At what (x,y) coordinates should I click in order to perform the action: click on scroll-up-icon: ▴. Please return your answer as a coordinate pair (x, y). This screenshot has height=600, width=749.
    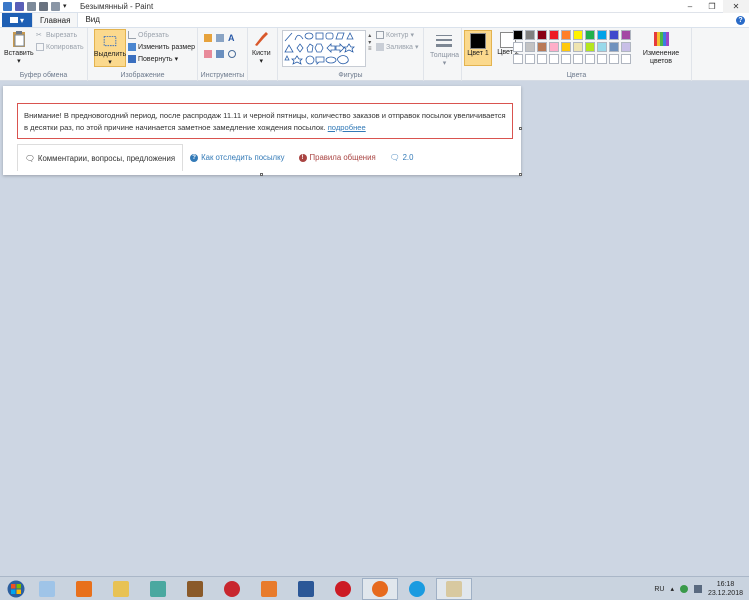
    Looking at the image, I should click on (369, 35).